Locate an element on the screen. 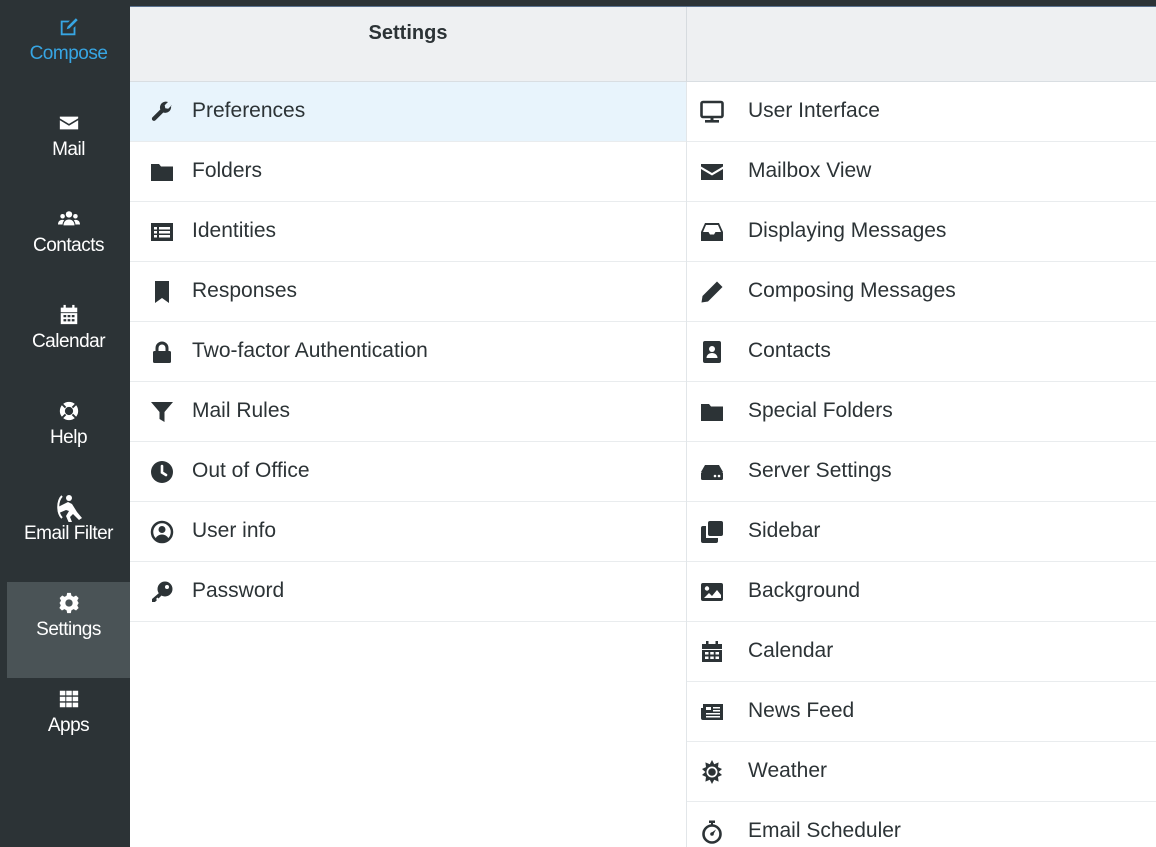 This screenshot has width=1156, height=847. pref-displaying-messages: Displaying Messages is located at coordinates (921, 232).